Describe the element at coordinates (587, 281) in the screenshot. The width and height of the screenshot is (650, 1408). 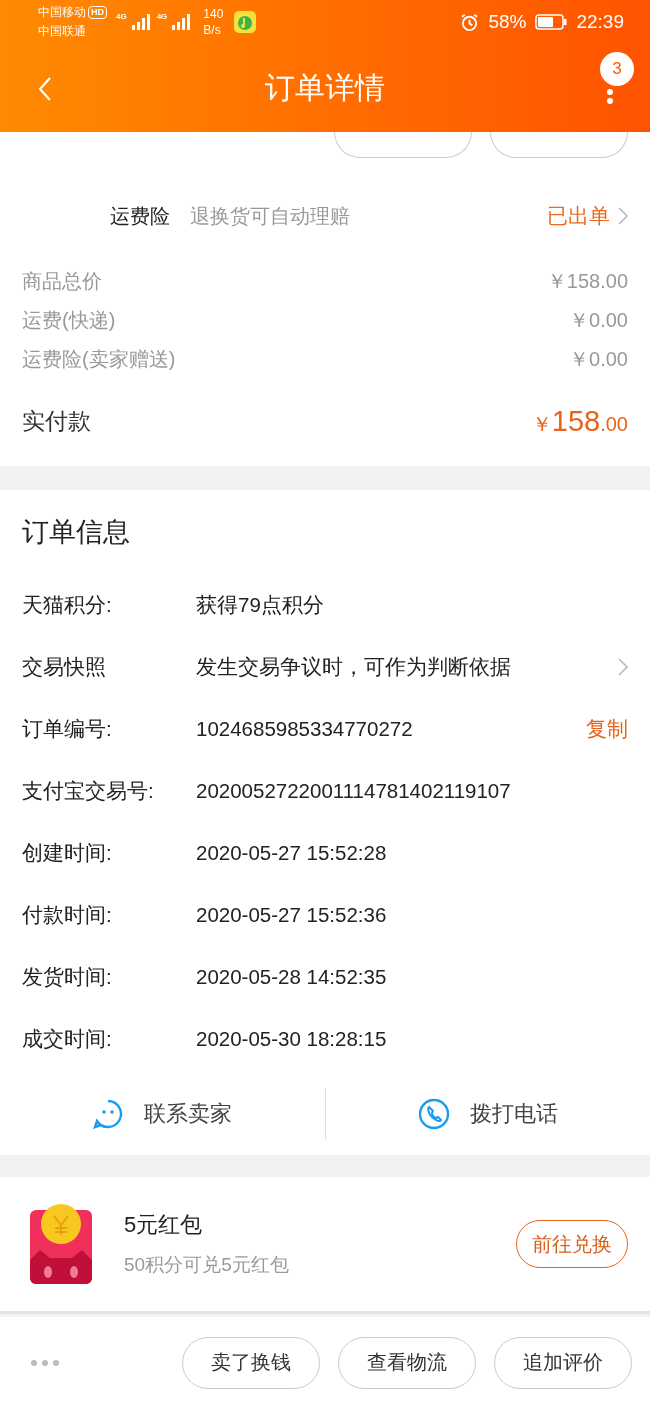
I see `price-value: ￥158.00` at that location.